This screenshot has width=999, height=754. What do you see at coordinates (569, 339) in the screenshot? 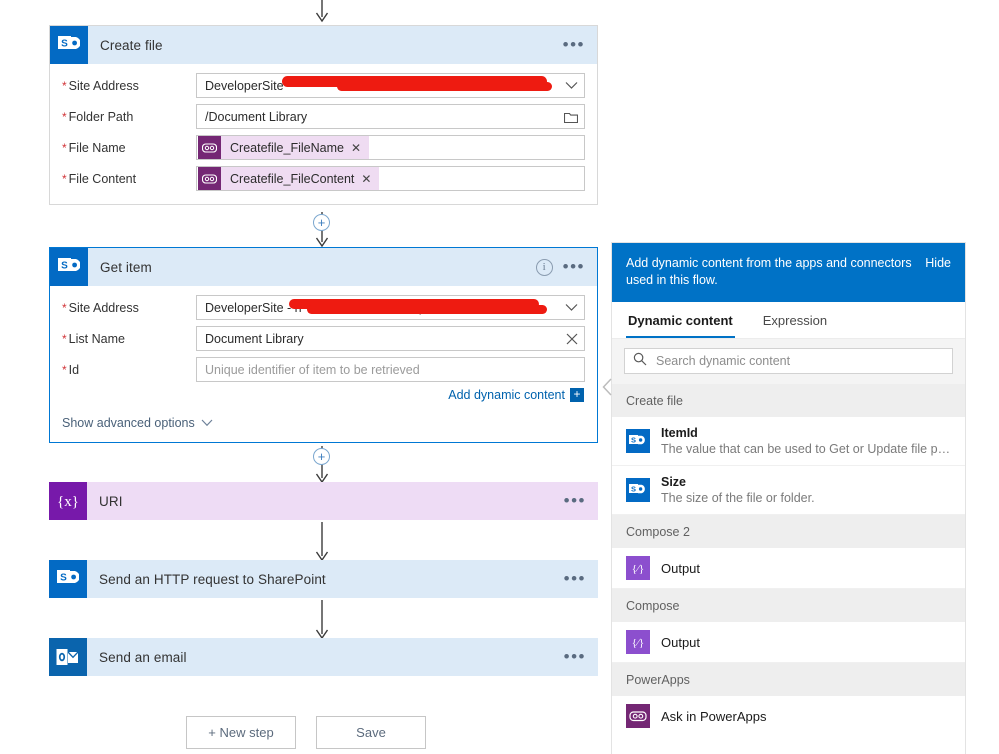
I see `clear-icon` at bounding box center [569, 339].